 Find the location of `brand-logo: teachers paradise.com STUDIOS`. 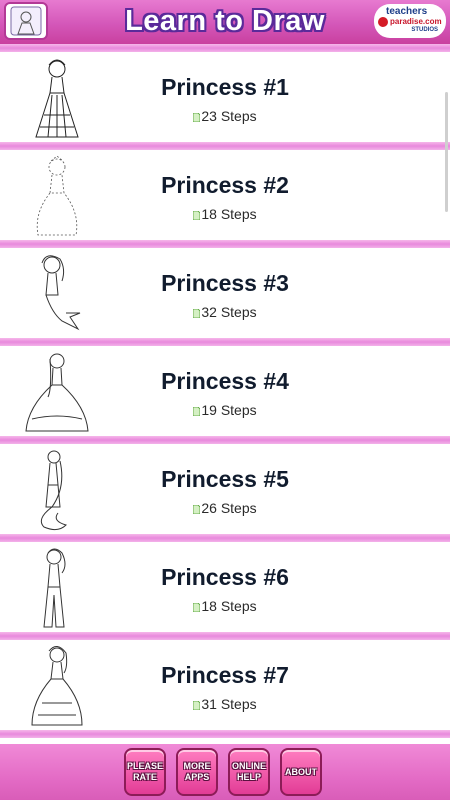

brand-logo: teachers paradise.com STUDIOS is located at coordinates (410, 21).